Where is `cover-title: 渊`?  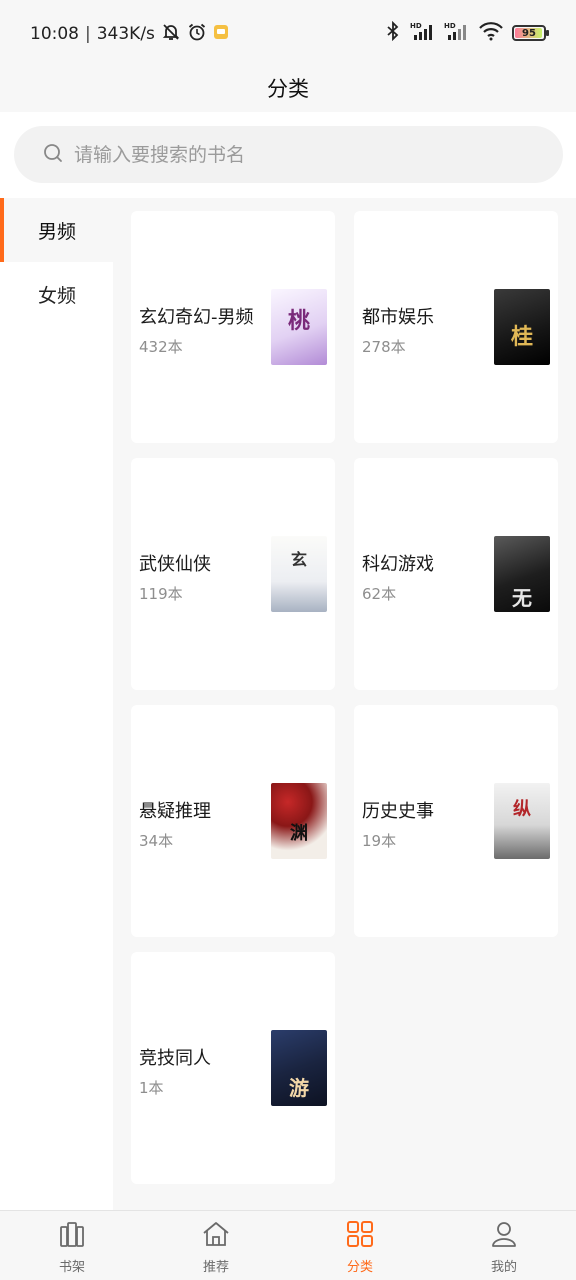
cover-title: 渊 is located at coordinates (299, 833).